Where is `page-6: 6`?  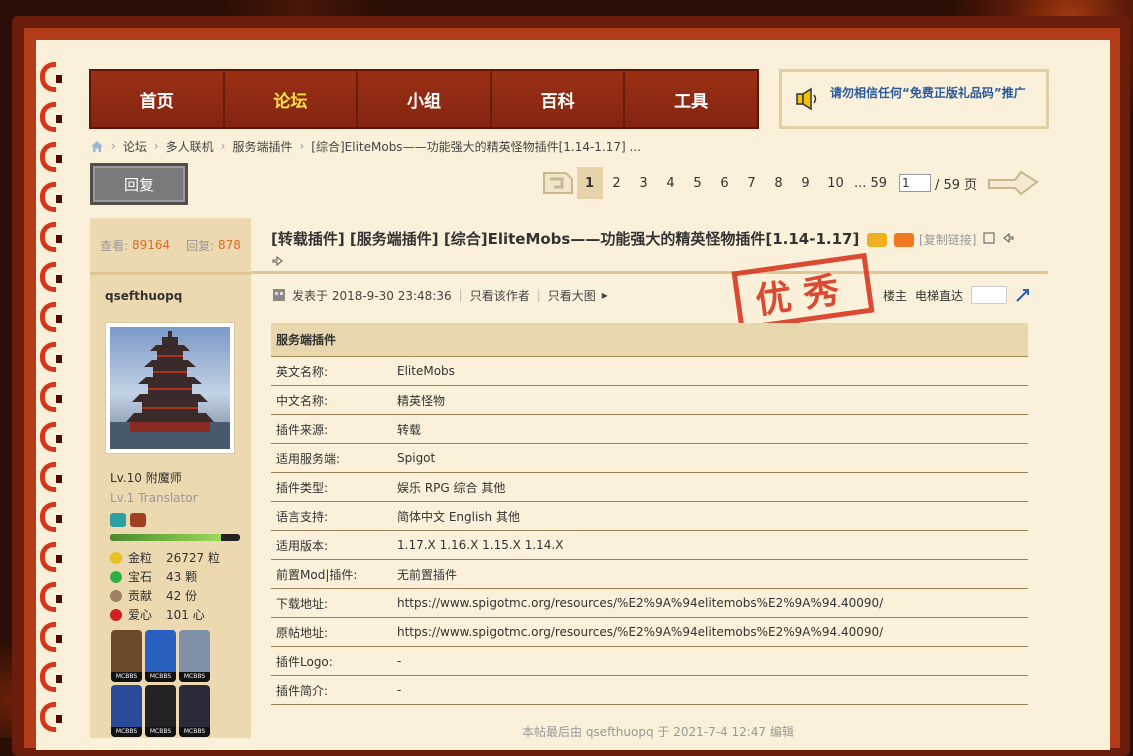 page-6: 6 is located at coordinates (725, 183).